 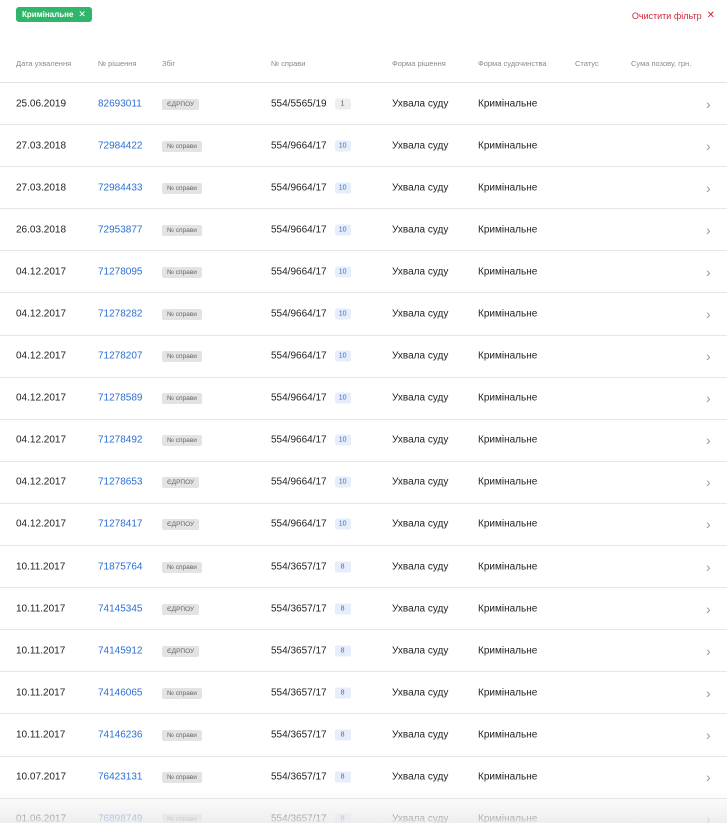 I want to click on match-cell: ЄДРПОУ, so click(x=180, y=651).